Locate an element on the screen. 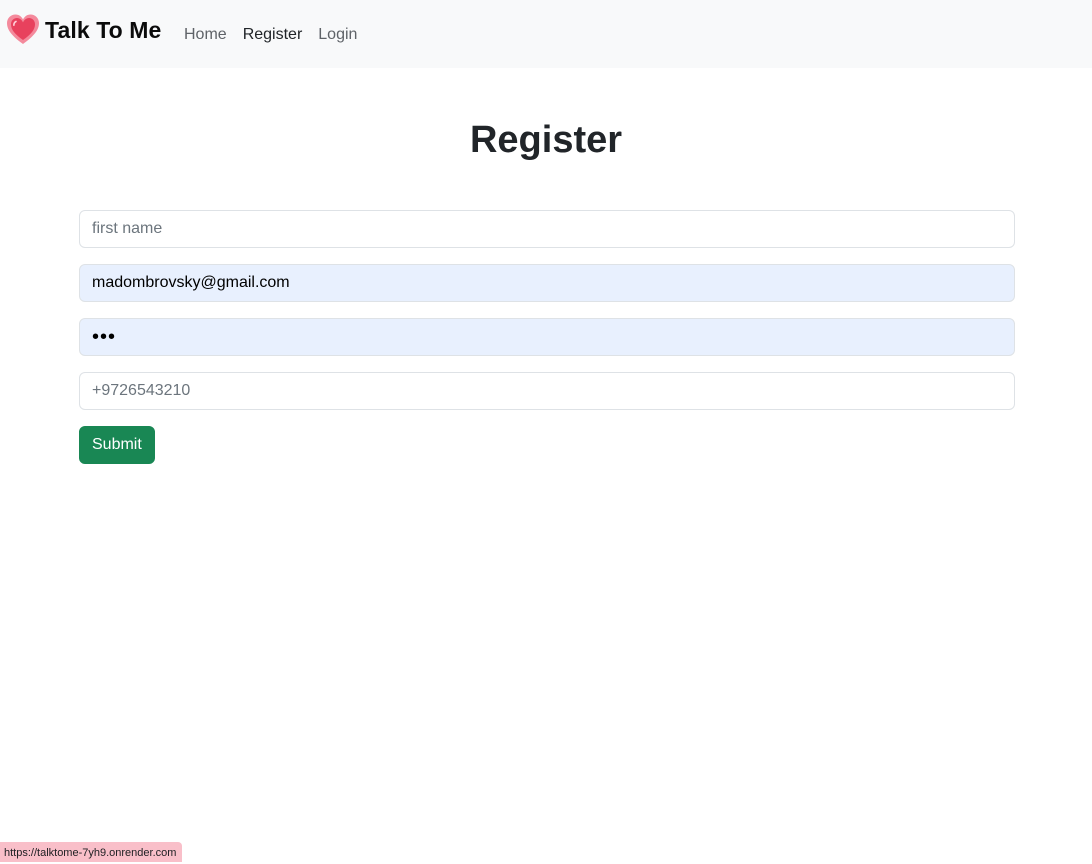 The image size is (1092, 864). nav-link-register: Register is located at coordinates (273, 35).